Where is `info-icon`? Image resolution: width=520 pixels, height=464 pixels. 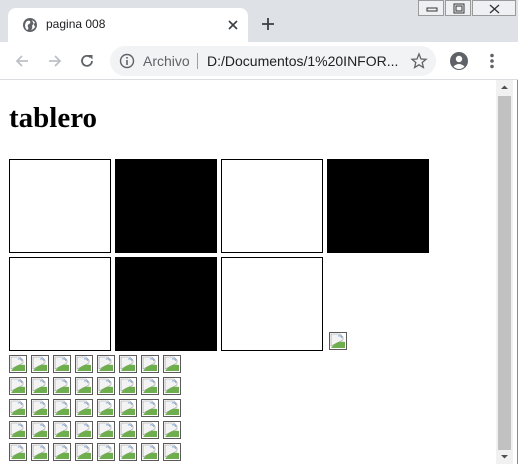
info-icon is located at coordinates (127, 61).